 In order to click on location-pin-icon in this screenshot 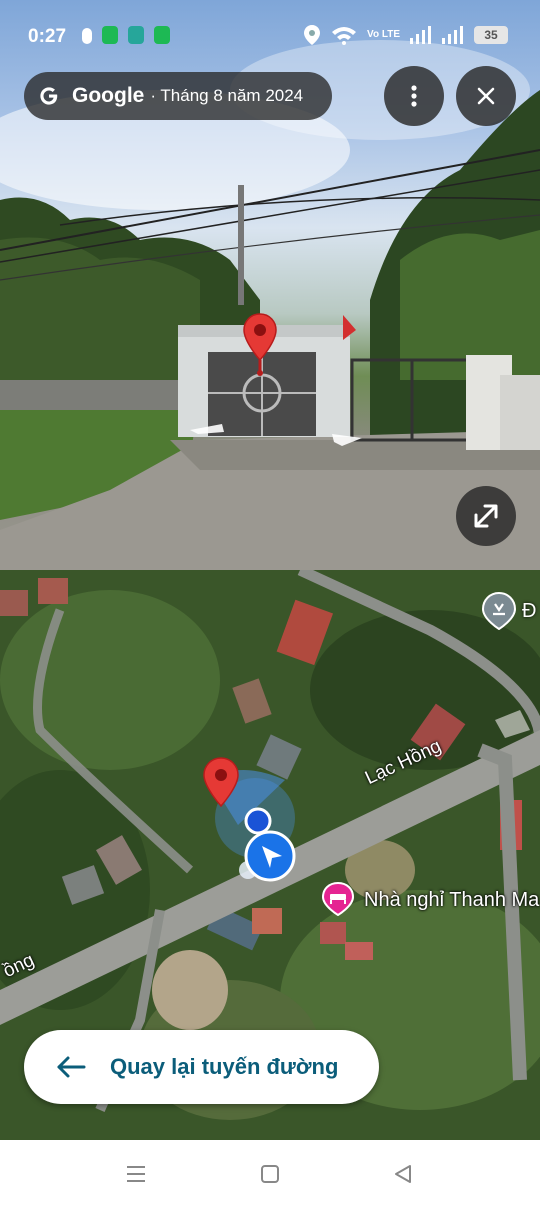, I will do `click(260, 345)`.